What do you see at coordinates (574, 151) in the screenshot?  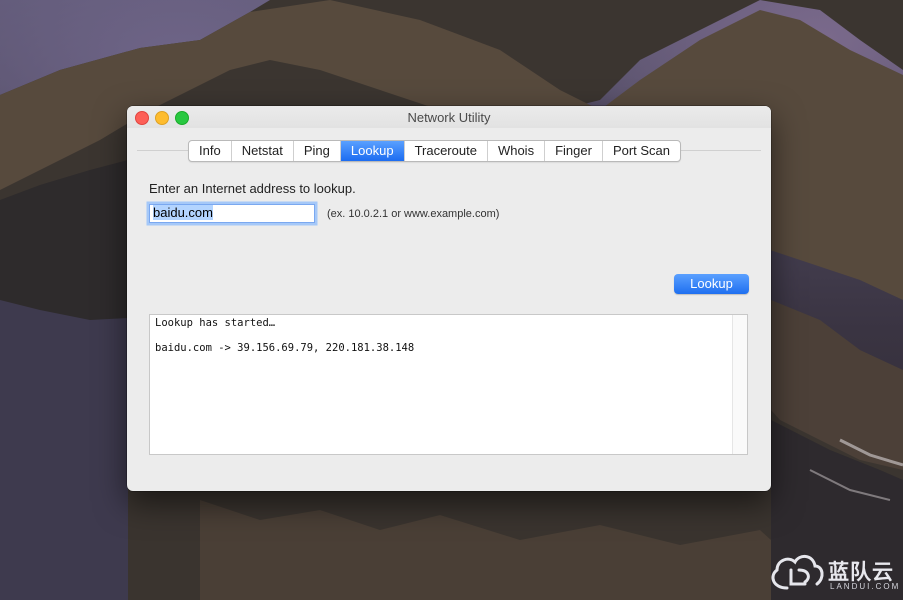 I see `tab-finger: Finger` at bounding box center [574, 151].